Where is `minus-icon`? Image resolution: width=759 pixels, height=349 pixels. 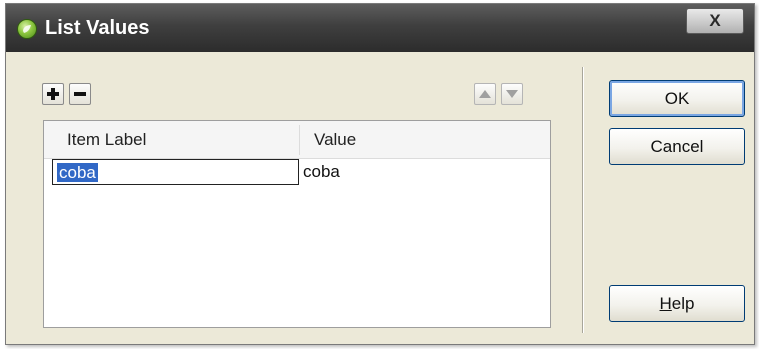
minus-icon is located at coordinates (80, 94).